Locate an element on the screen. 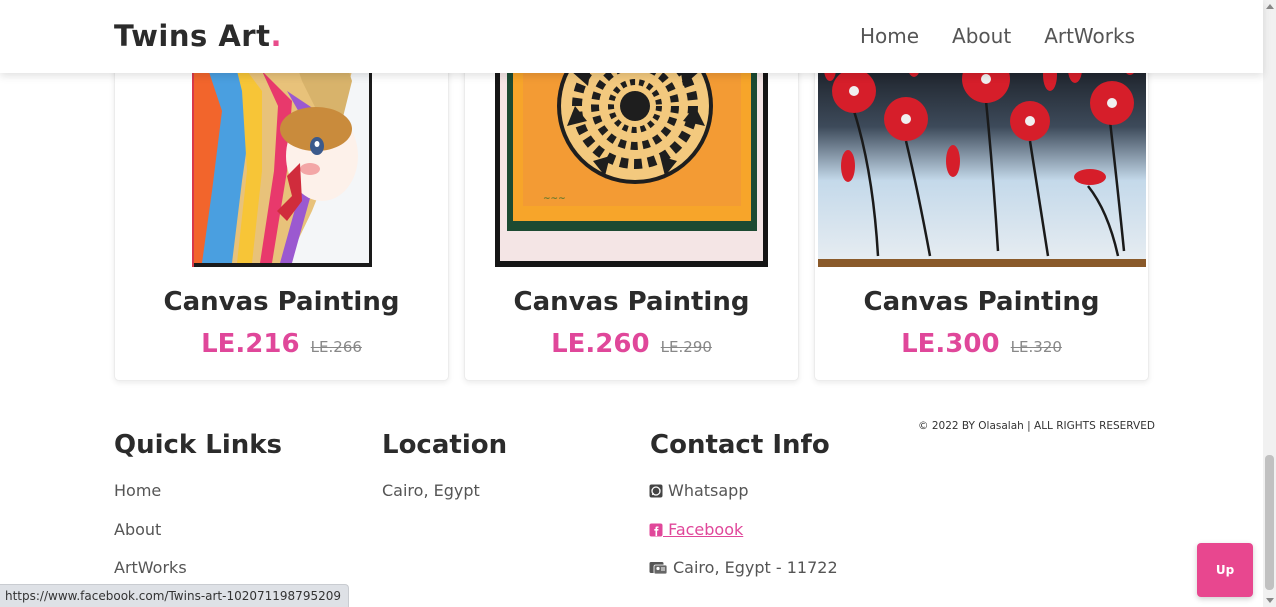 The height and width of the screenshot is (607, 1276). card-price: LE.260 LE.290 is located at coordinates (631, 344).